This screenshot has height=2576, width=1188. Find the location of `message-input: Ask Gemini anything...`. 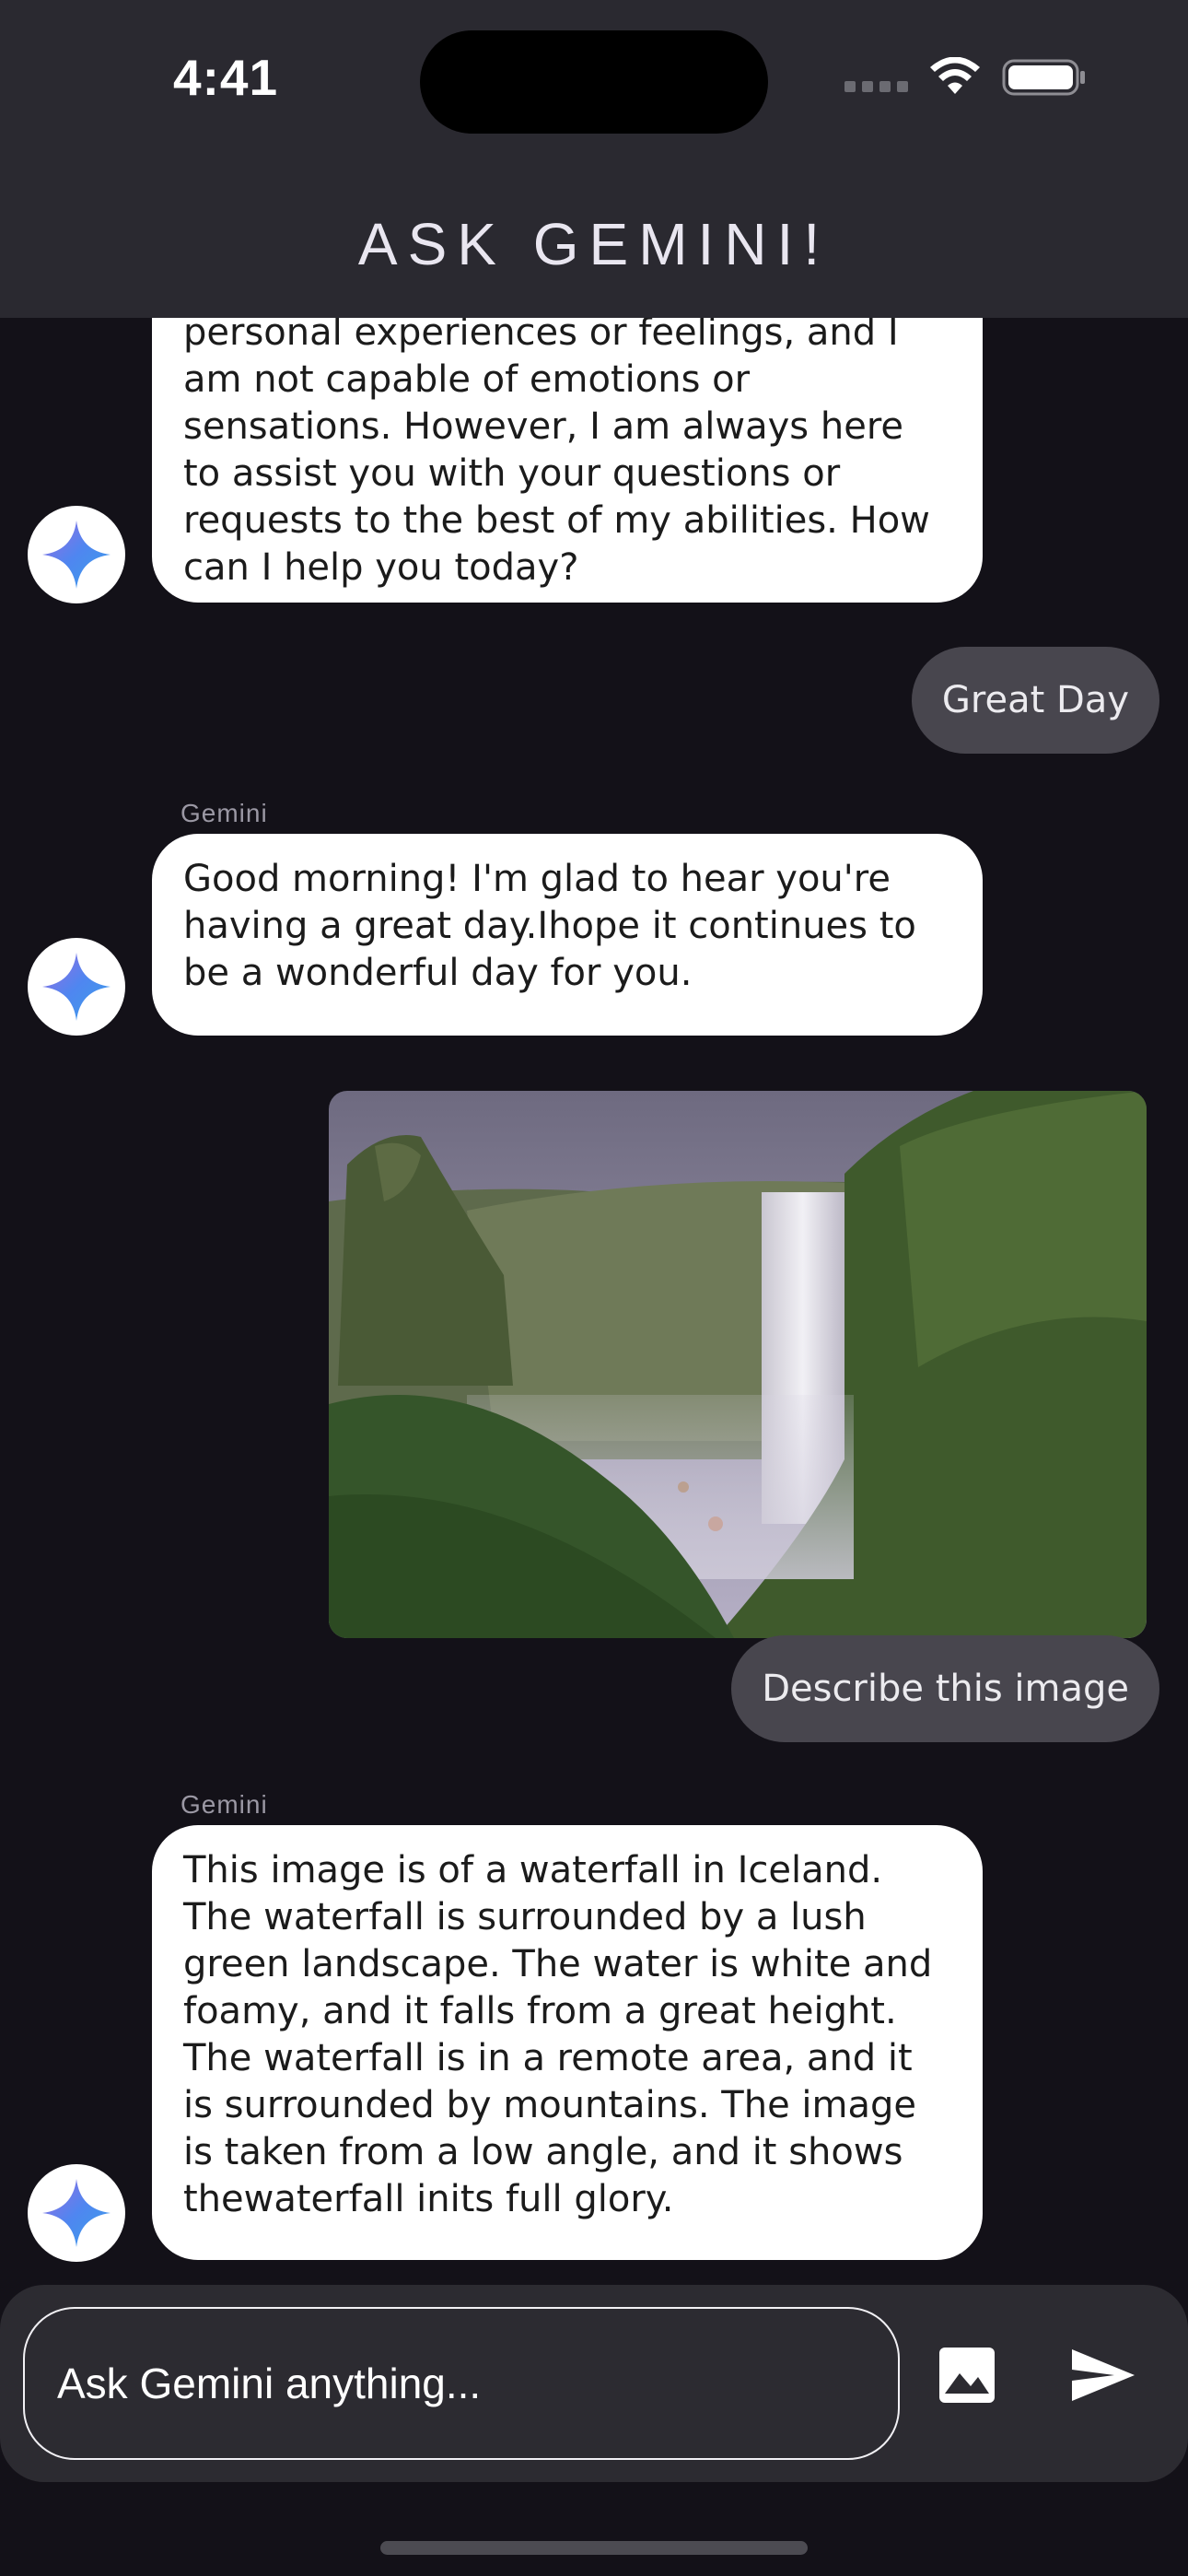

message-input: Ask Gemini anything... is located at coordinates (461, 2383).